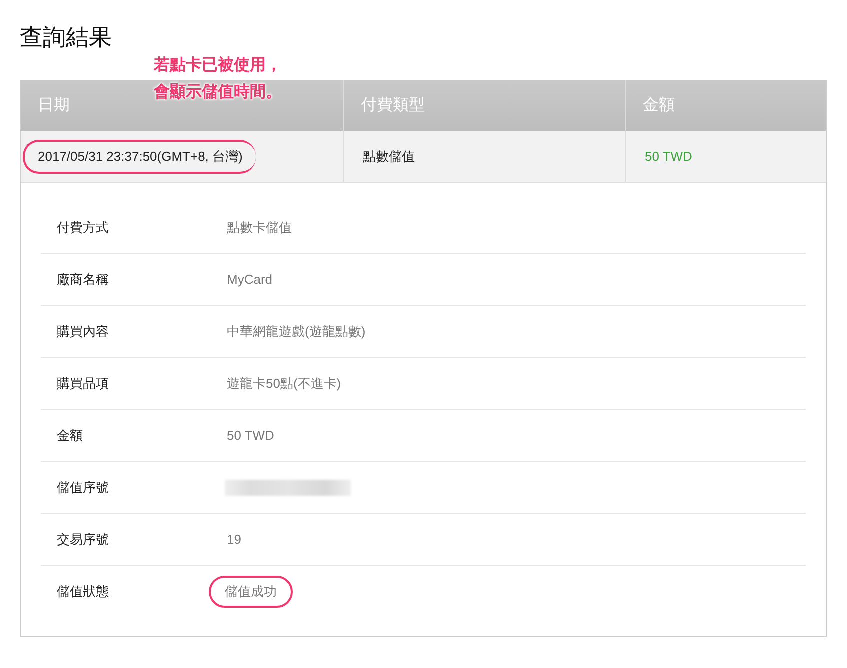  I want to click on detail-label: 付費方式, so click(83, 227).